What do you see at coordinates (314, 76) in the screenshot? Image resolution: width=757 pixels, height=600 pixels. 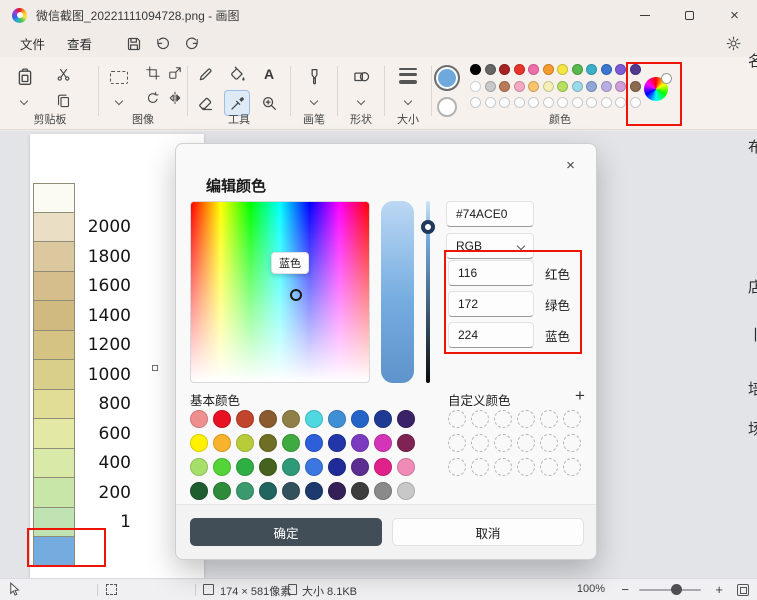 I see `brushes-button` at bounding box center [314, 76].